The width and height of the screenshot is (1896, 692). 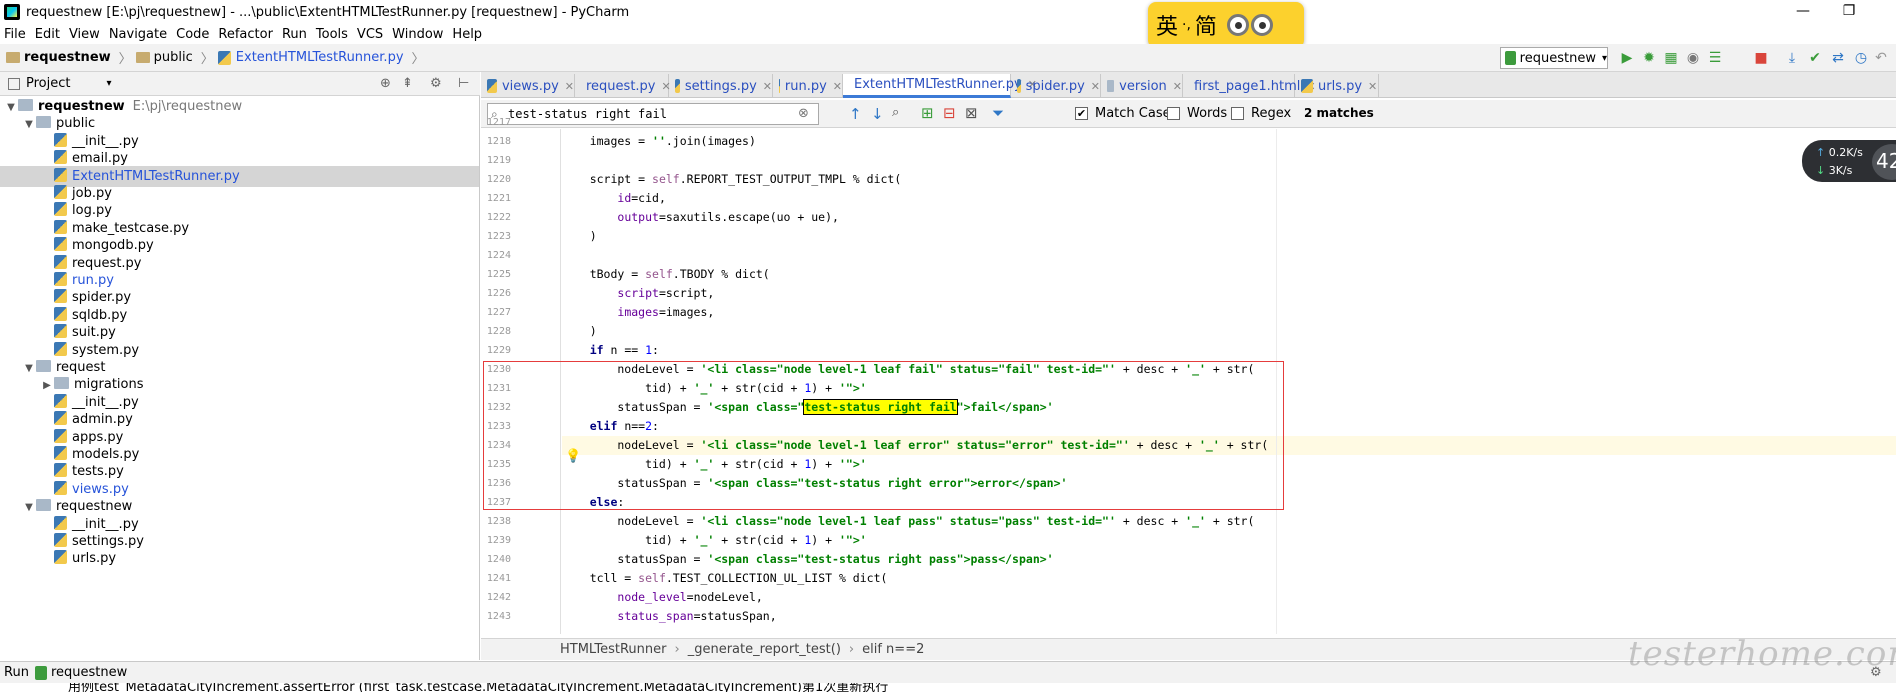 I want to click on network-speed-widget: ↑ 0.2K/s ↓ 3K/s 42, so click(x=1849, y=161).